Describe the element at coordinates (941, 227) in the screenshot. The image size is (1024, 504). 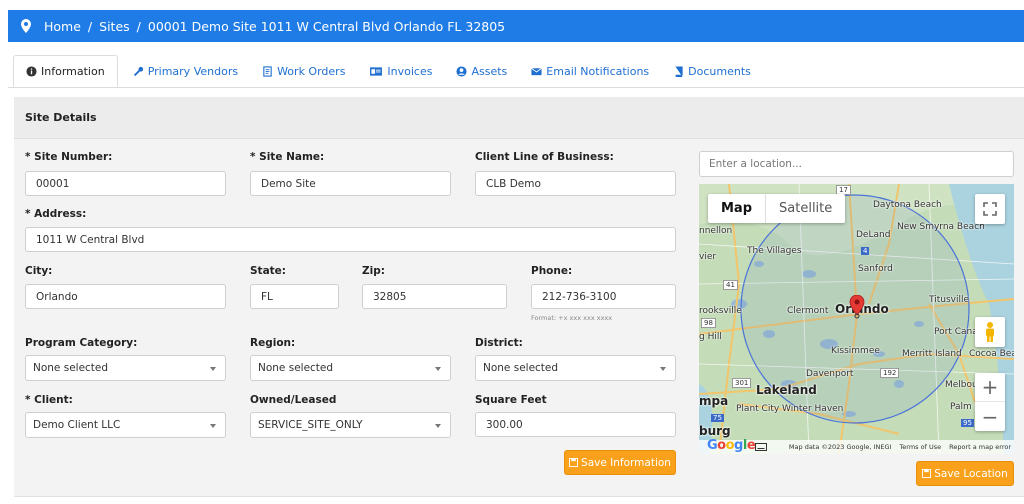
I see `city-label-new-smyrna: New Smyrna Beach` at that location.